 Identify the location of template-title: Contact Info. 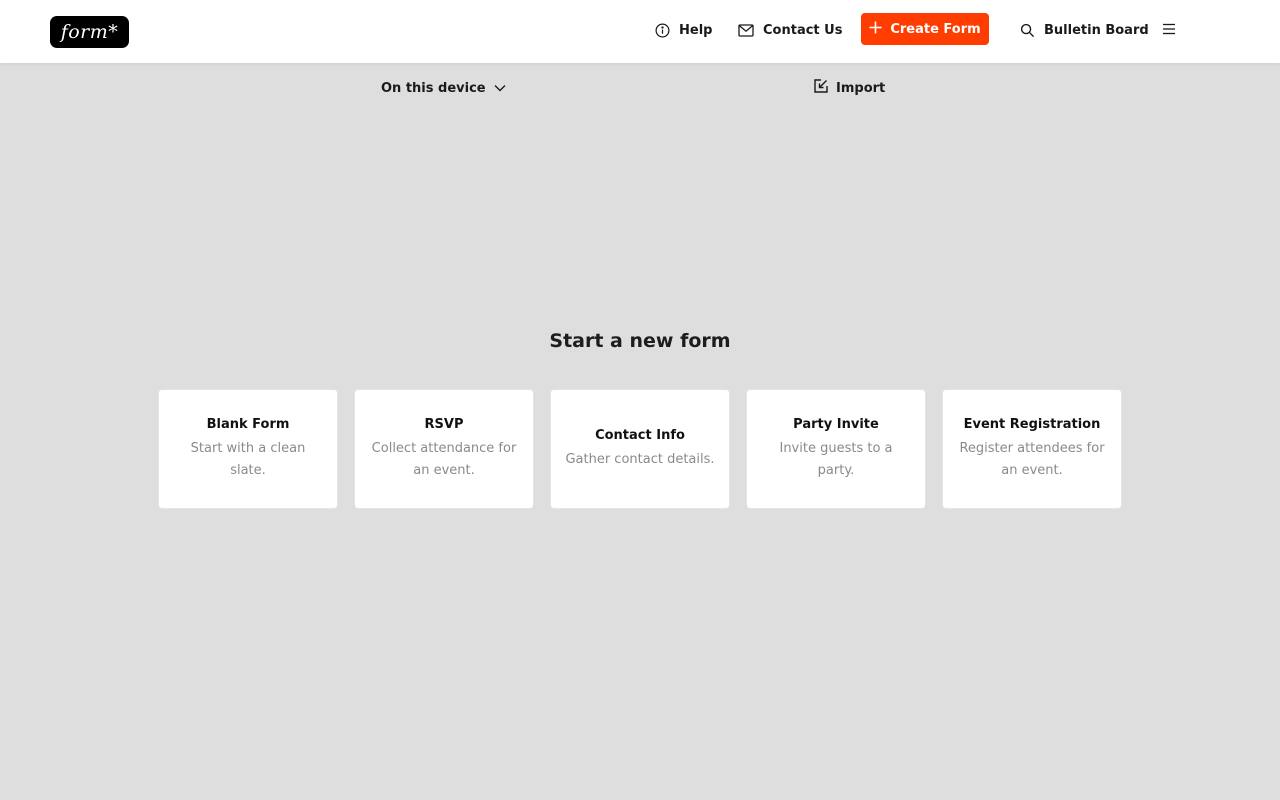
(640, 435).